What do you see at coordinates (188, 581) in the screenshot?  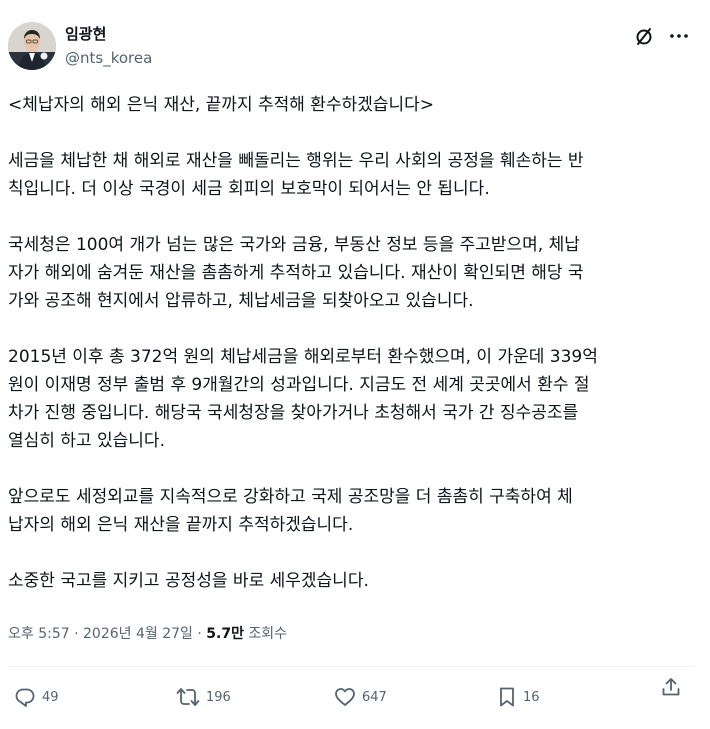 I see `tweet-paragraph: 소중한 국고를 지키고 공정성을 바로 세우겠습니다.` at bounding box center [188, 581].